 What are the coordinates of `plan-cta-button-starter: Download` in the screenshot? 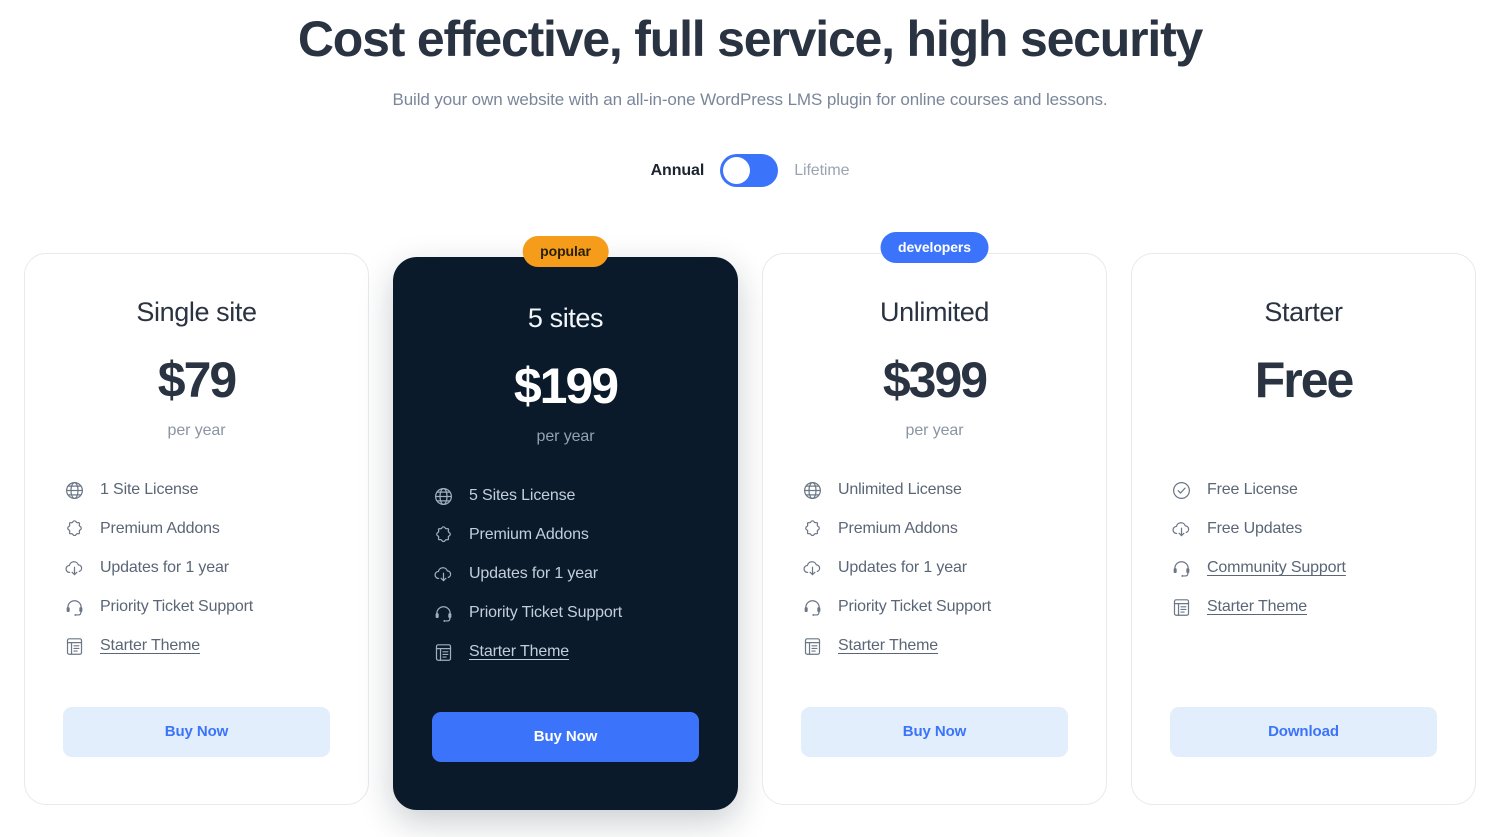 It's located at (1303, 732).